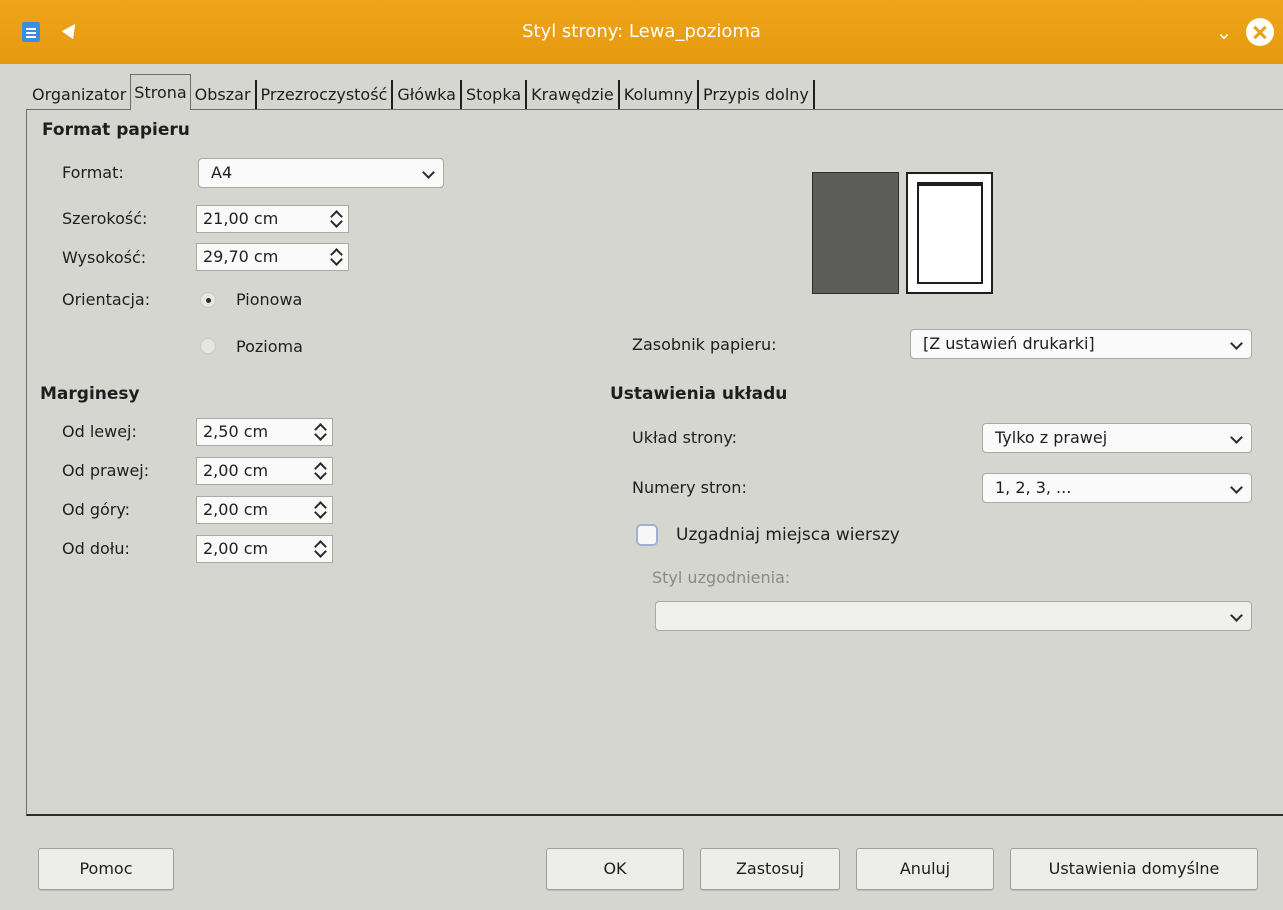 Image resolution: width=1283 pixels, height=910 pixels. Describe the element at coordinates (222, 172) in the screenshot. I see `format-value: A4` at that location.